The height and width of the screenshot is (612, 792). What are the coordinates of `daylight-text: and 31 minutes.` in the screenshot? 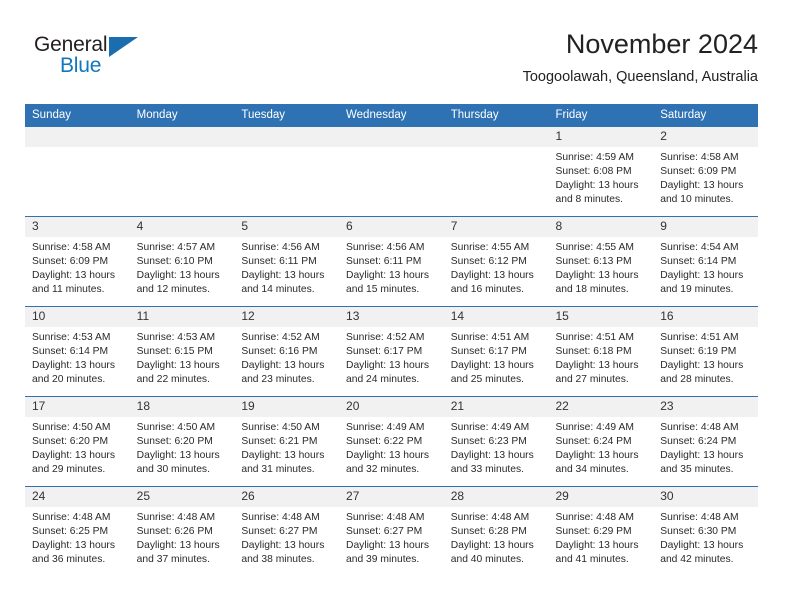 It's located at (278, 470).